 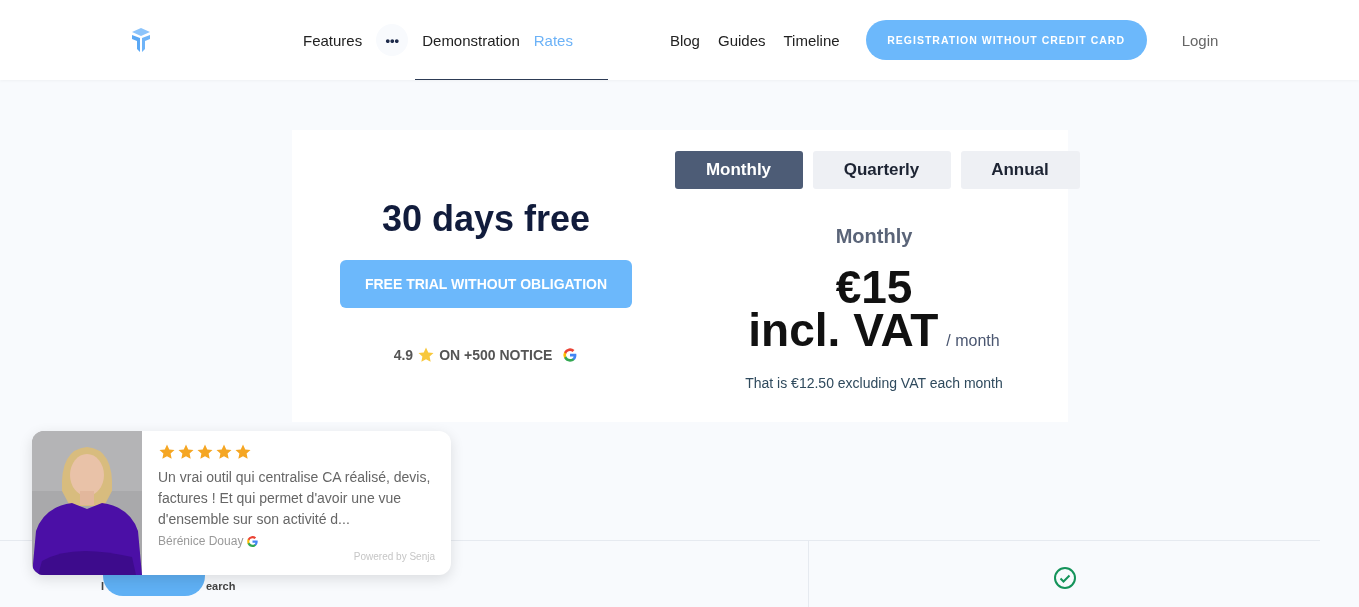 What do you see at coordinates (874, 383) in the screenshot?
I see `price-note: That is €12.50 excluding VAT each month` at bounding box center [874, 383].